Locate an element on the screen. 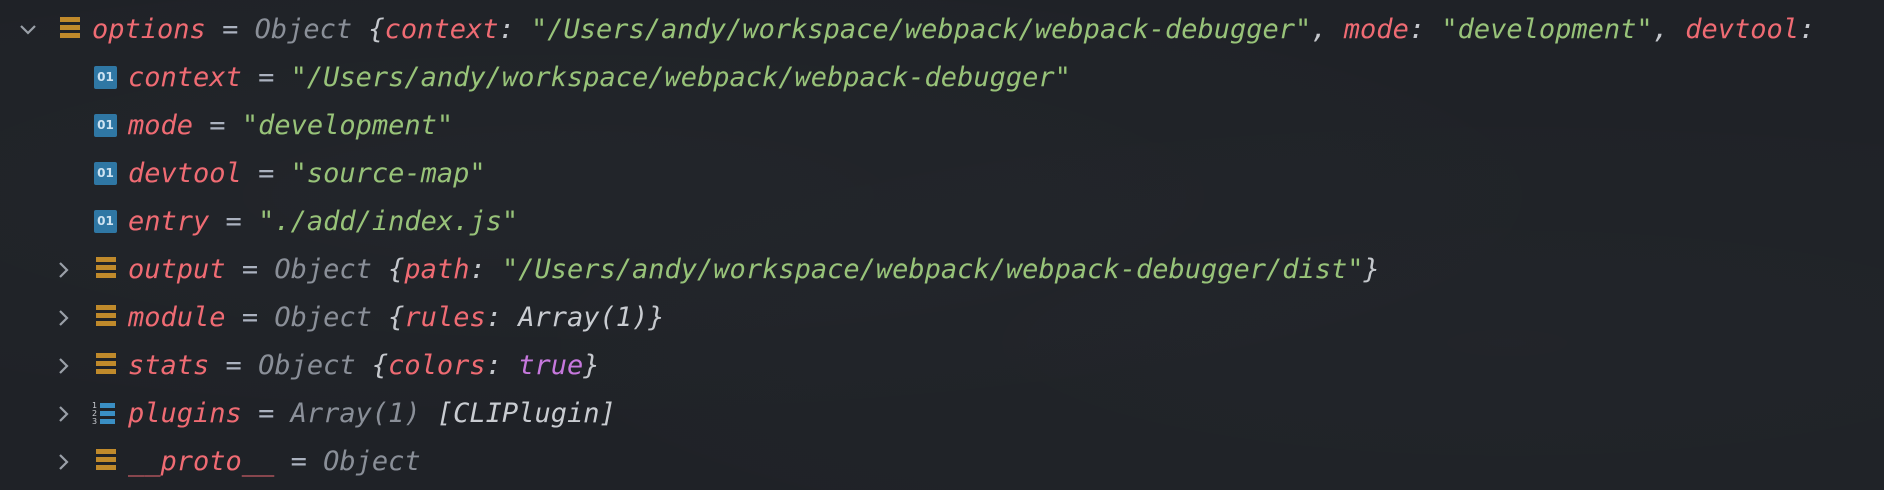 The width and height of the screenshot is (1884, 490). preview-key: mode is located at coordinates (1376, 29).